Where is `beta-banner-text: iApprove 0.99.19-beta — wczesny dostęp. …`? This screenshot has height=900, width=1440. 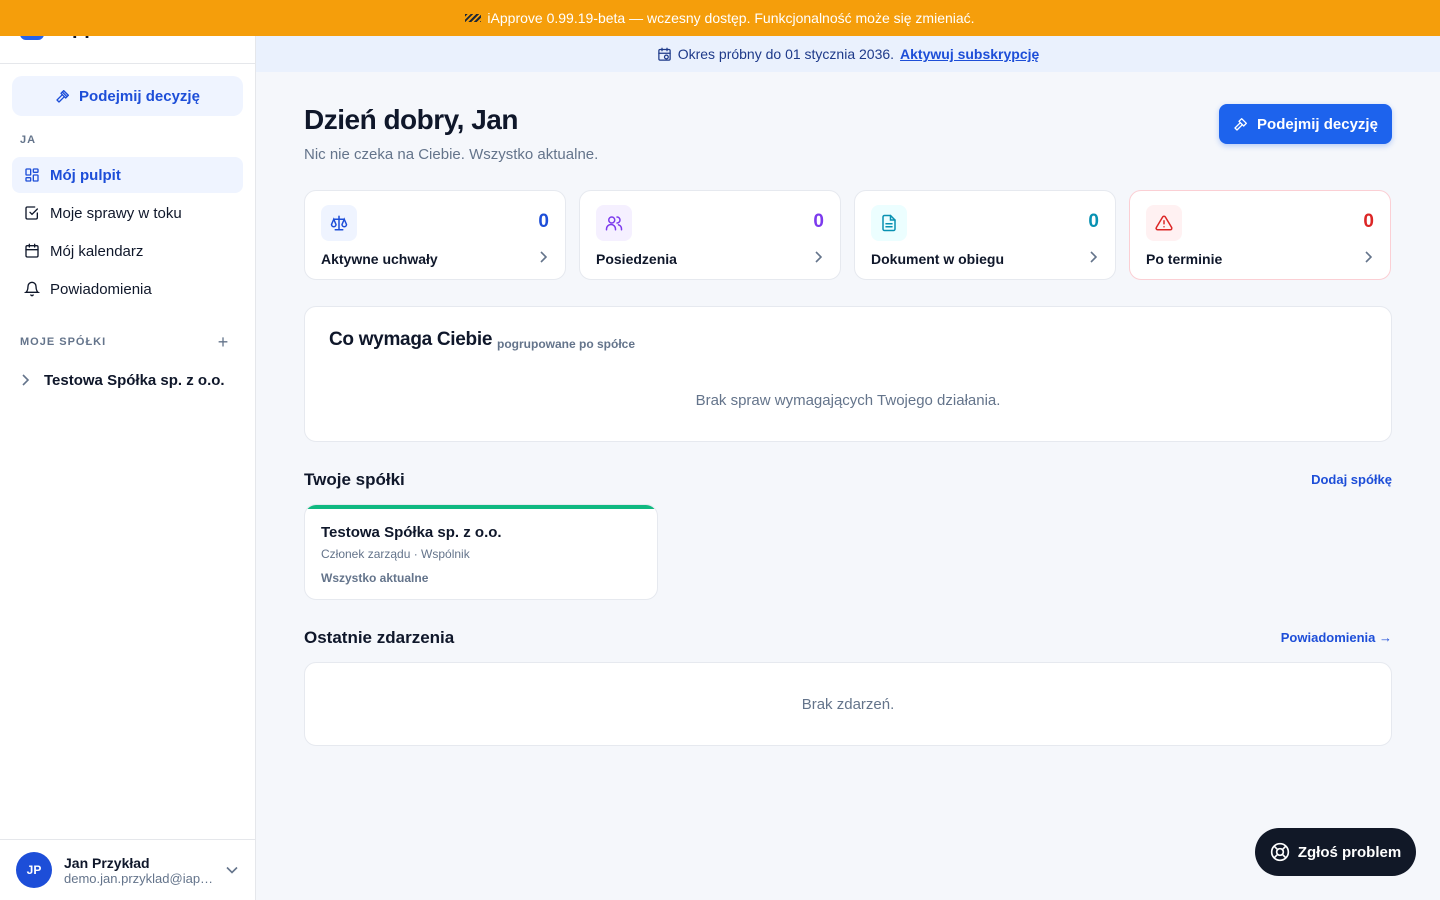
beta-banner-text: iApprove 0.99.19-beta — wczesny dostęp. … is located at coordinates (731, 18).